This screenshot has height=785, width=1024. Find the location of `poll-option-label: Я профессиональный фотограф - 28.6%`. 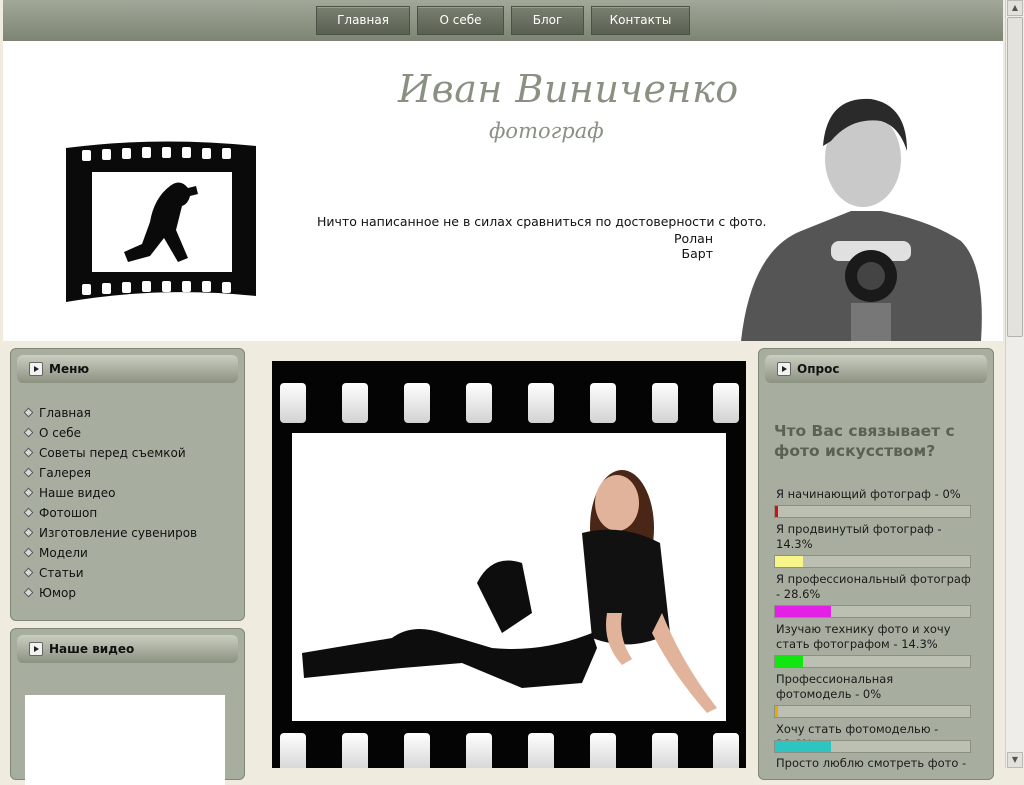

poll-option-label: Я профессиональный фотограф - 28.6% is located at coordinates (873, 586).